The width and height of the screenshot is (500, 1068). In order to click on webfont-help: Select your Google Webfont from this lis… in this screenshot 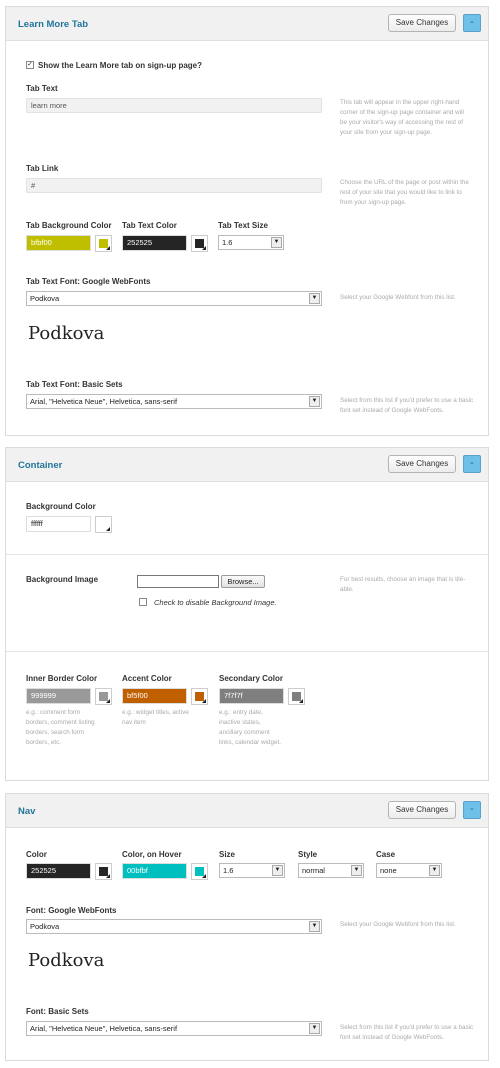, I will do `click(398, 297)`.